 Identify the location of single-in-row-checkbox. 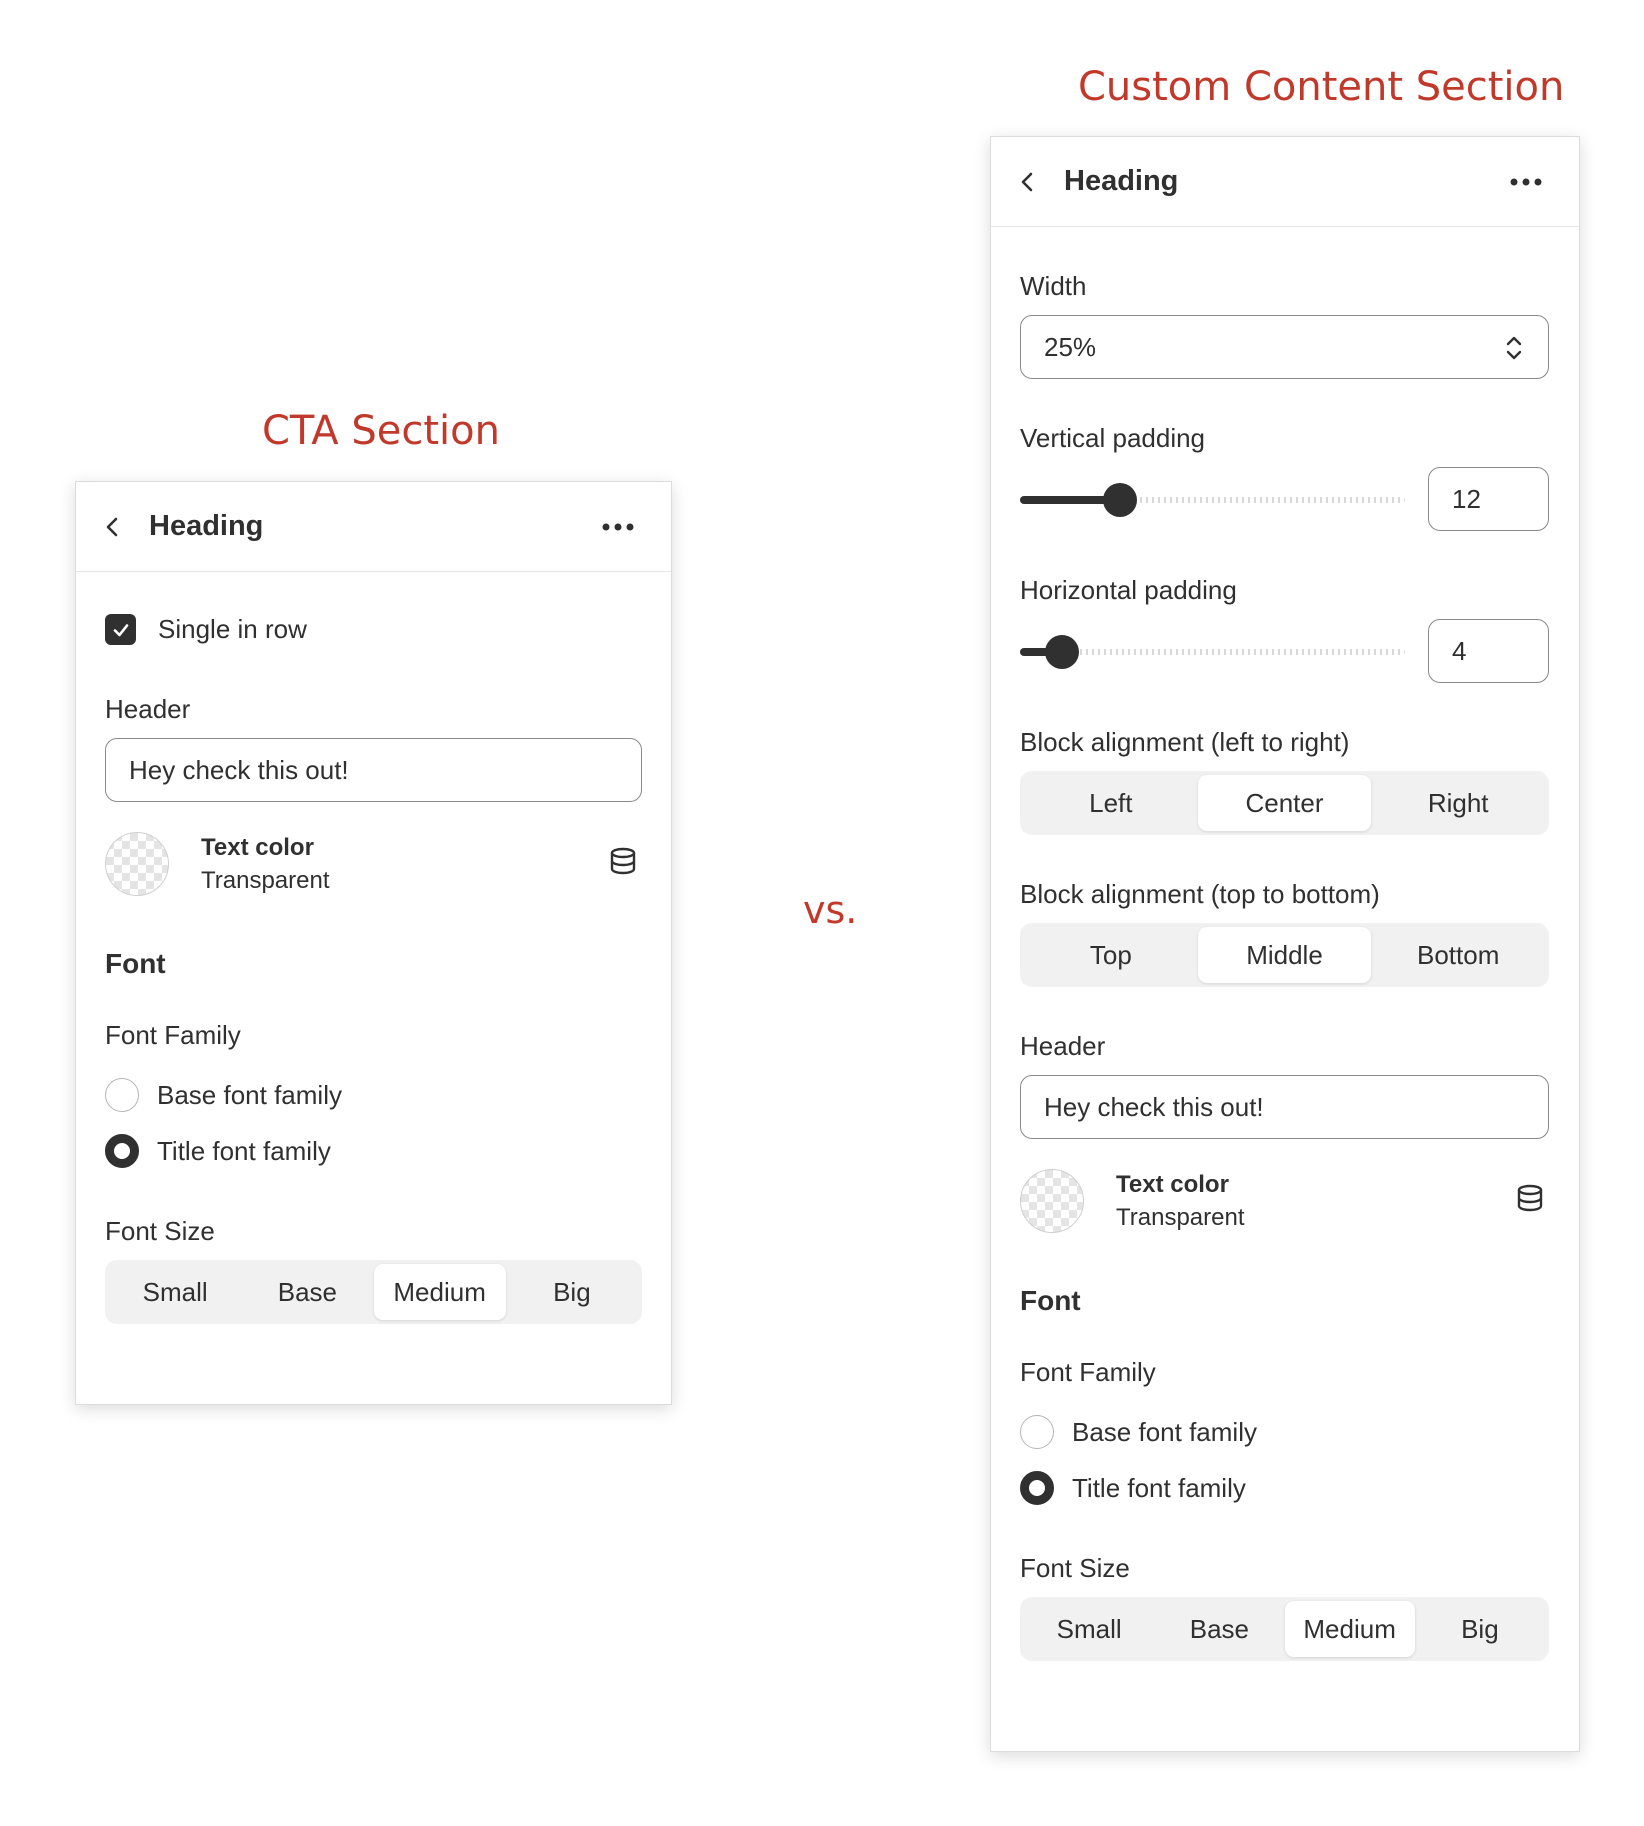
(120, 629).